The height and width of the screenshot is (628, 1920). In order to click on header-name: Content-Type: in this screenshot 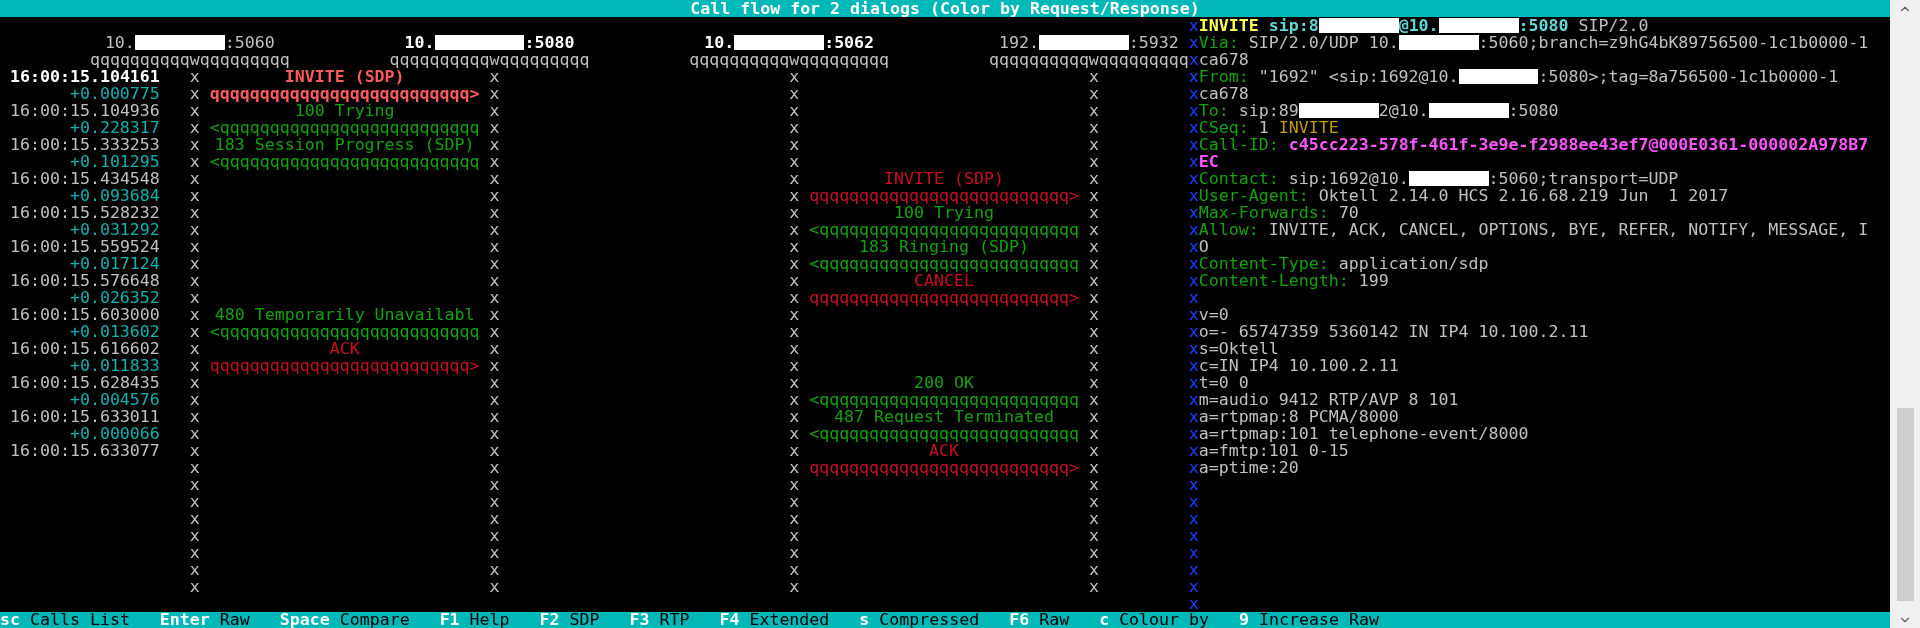, I will do `click(1263, 263)`.